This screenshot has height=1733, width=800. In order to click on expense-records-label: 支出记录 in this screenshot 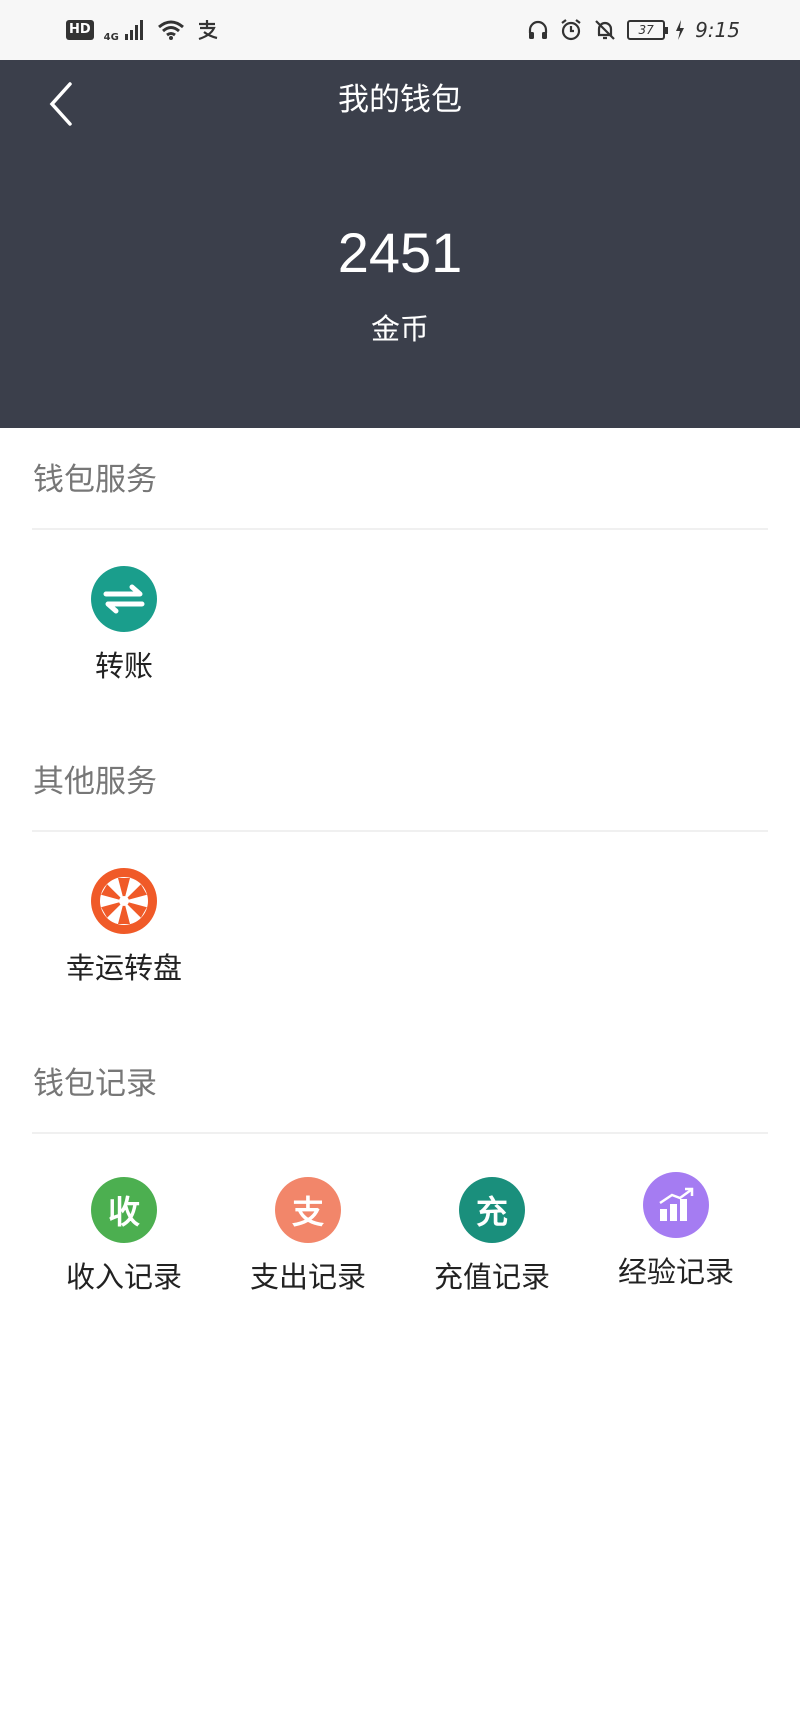, I will do `click(307, 1277)`.